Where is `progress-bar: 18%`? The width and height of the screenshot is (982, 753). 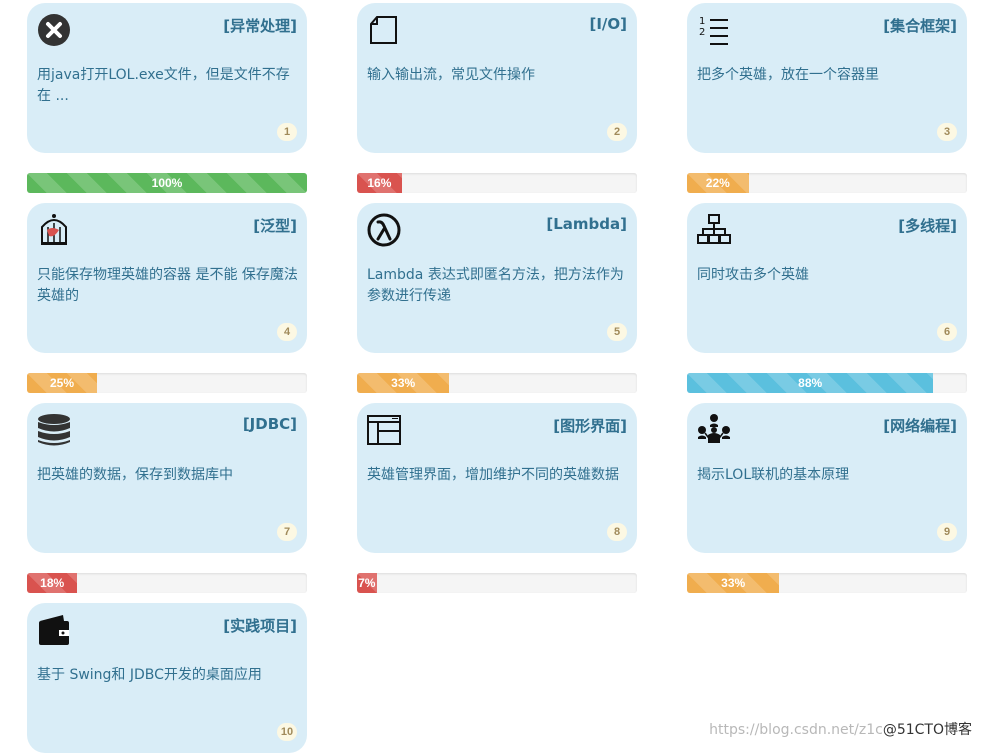
progress-bar: 18% is located at coordinates (52, 583).